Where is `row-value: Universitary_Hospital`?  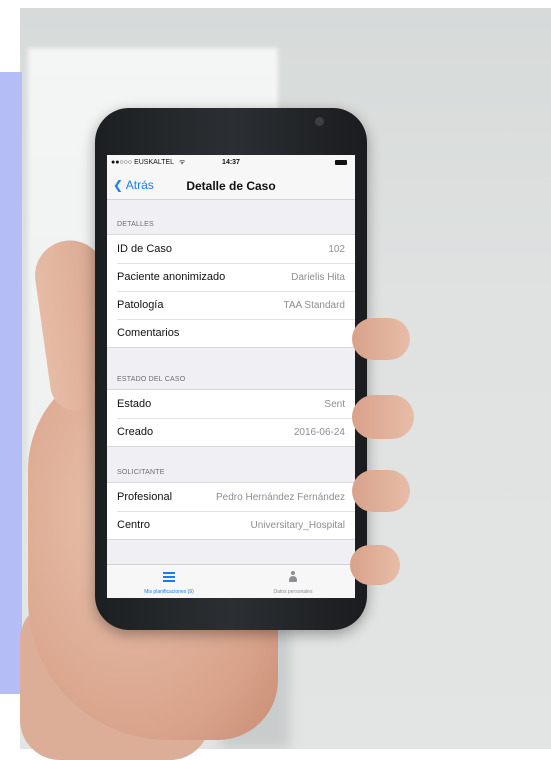
row-value: Universitary_Hospital is located at coordinates (297, 525).